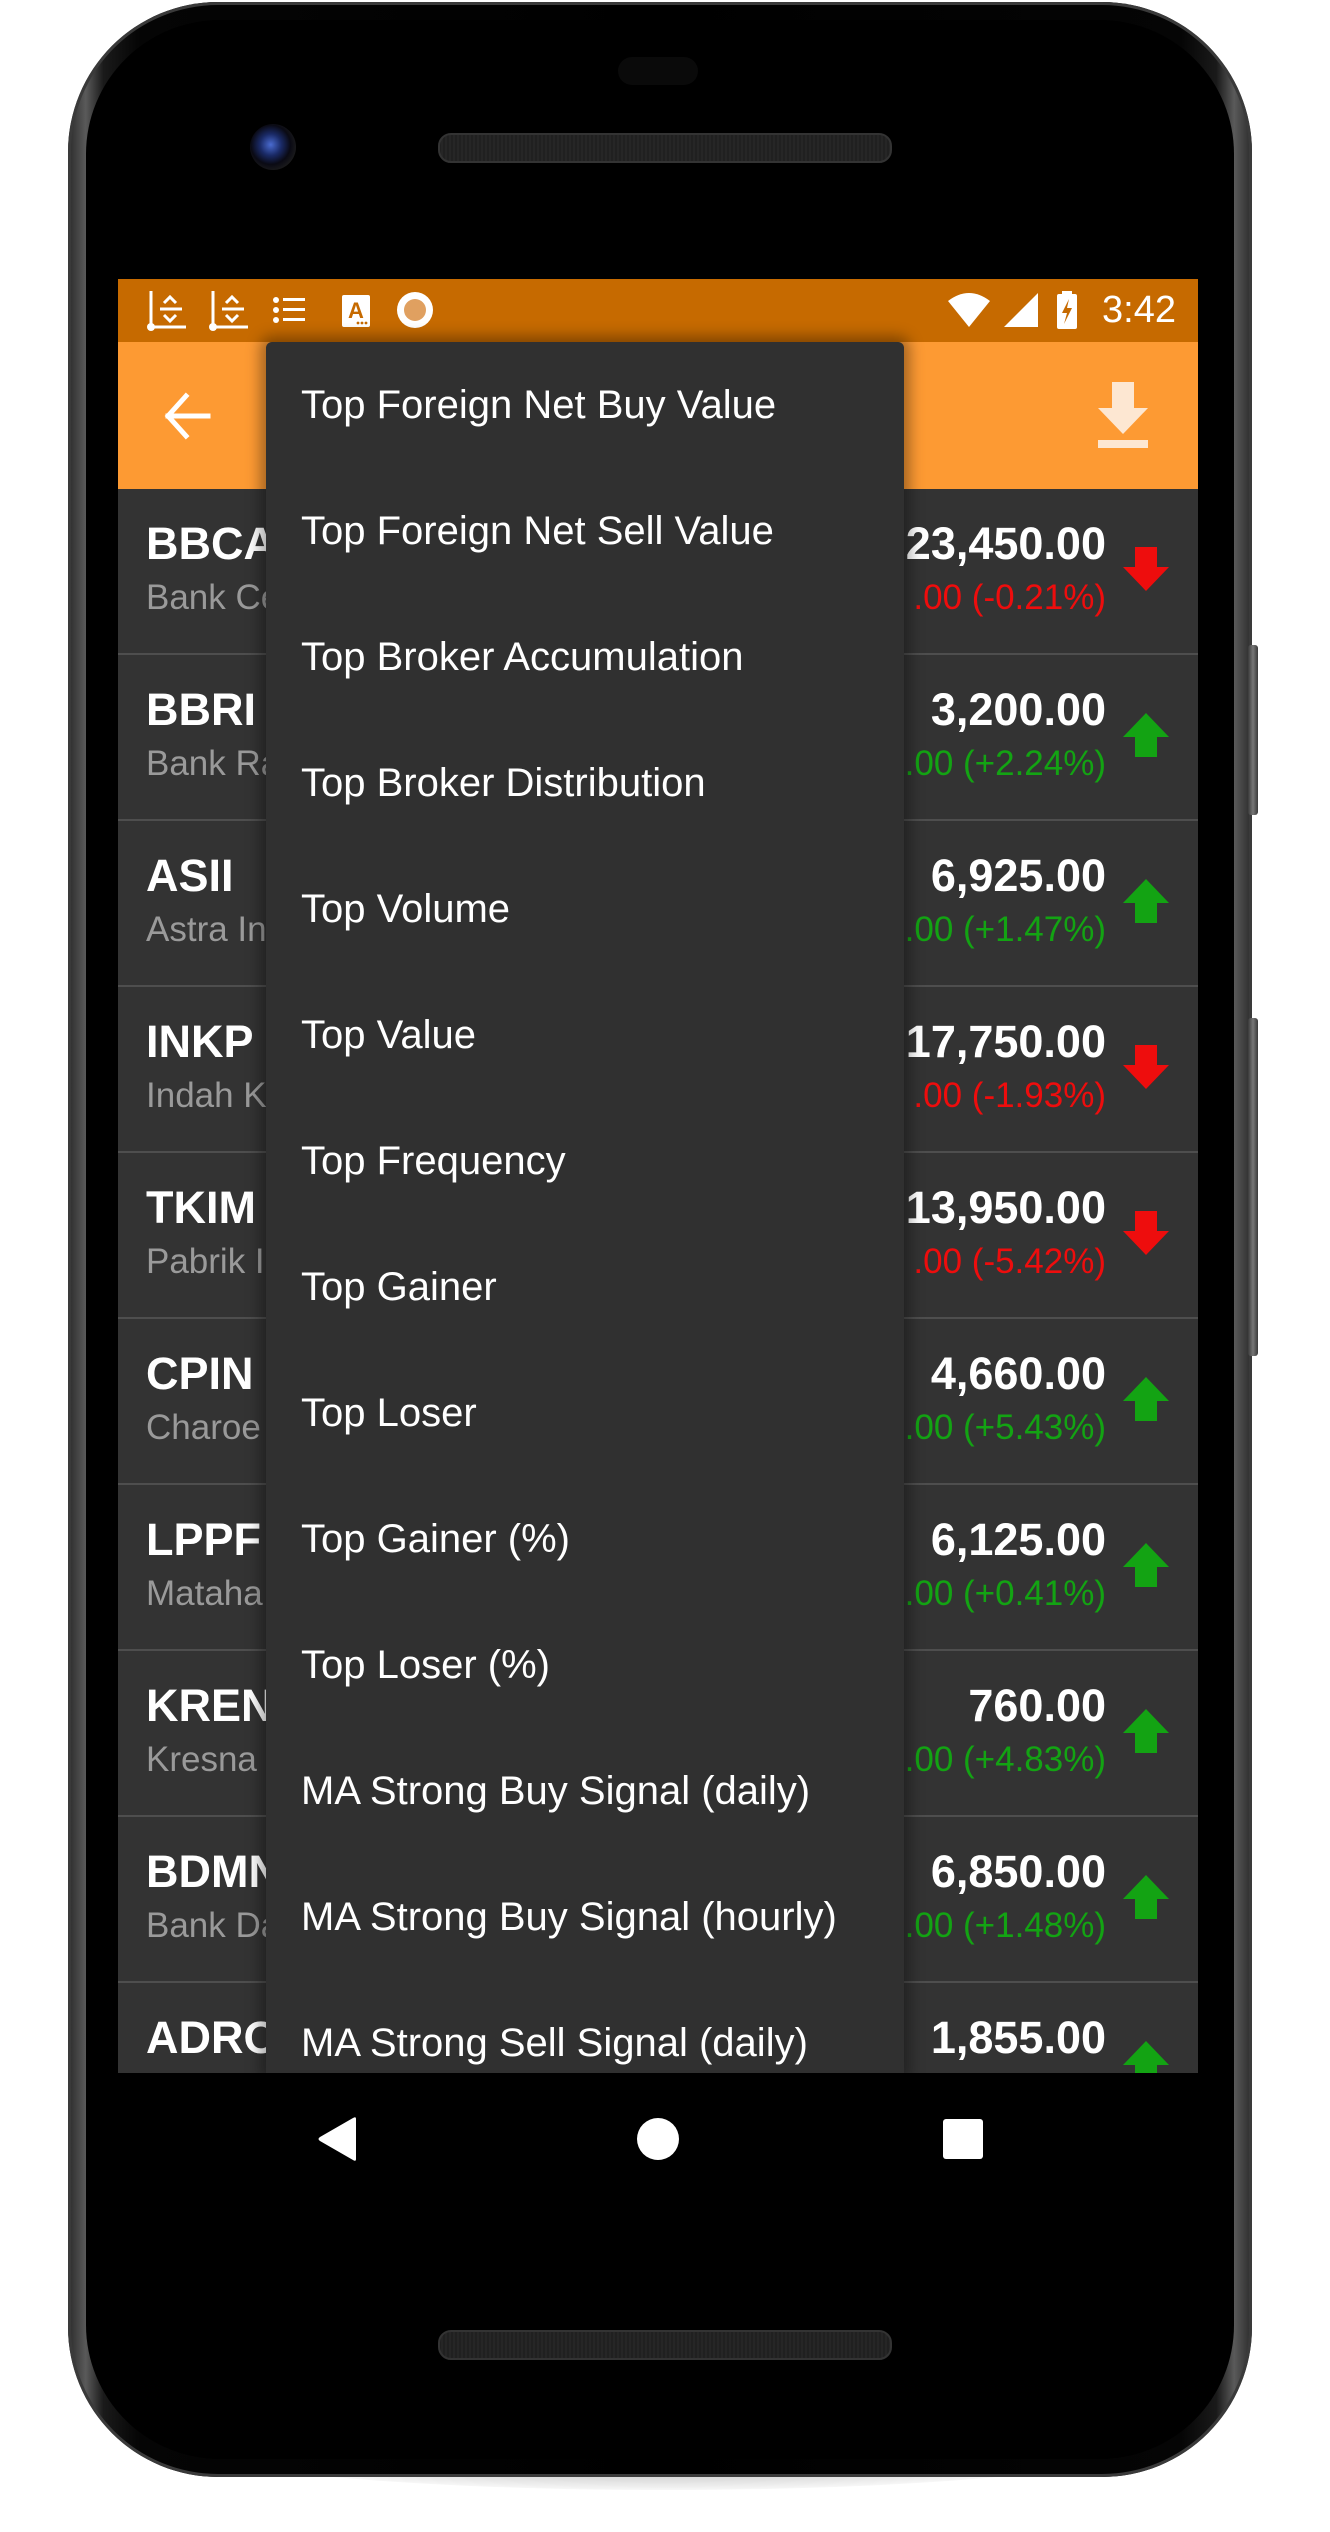 The width and height of the screenshot is (1330, 2532). Describe the element at coordinates (201, 1759) in the screenshot. I see `company-name: Kresna` at that location.